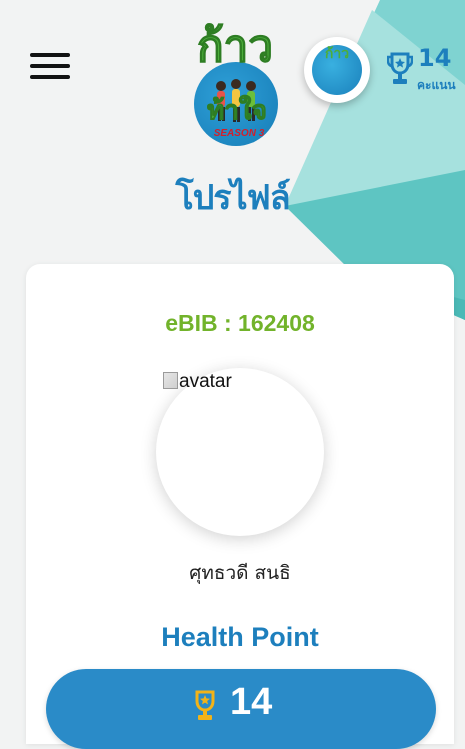 This screenshot has width=465, height=749. I want to click on avatar-broken-image: avatar, so click(197, 382).